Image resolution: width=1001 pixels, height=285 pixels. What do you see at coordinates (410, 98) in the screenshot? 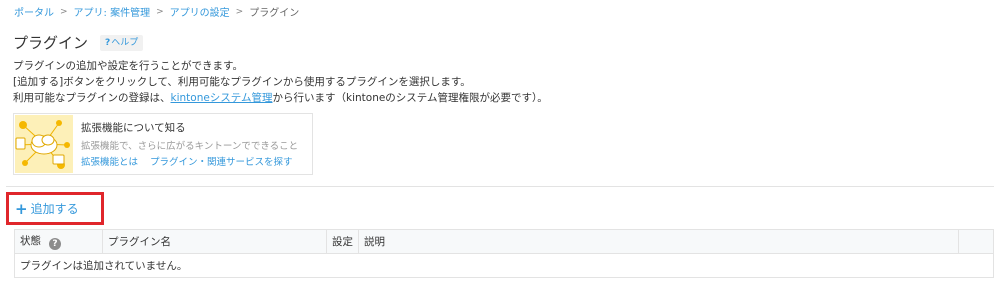
I see `description-line-3-suffix: から行います（kintoneのシステム管理権限が必要です）。` at bounding box center [410, 98].